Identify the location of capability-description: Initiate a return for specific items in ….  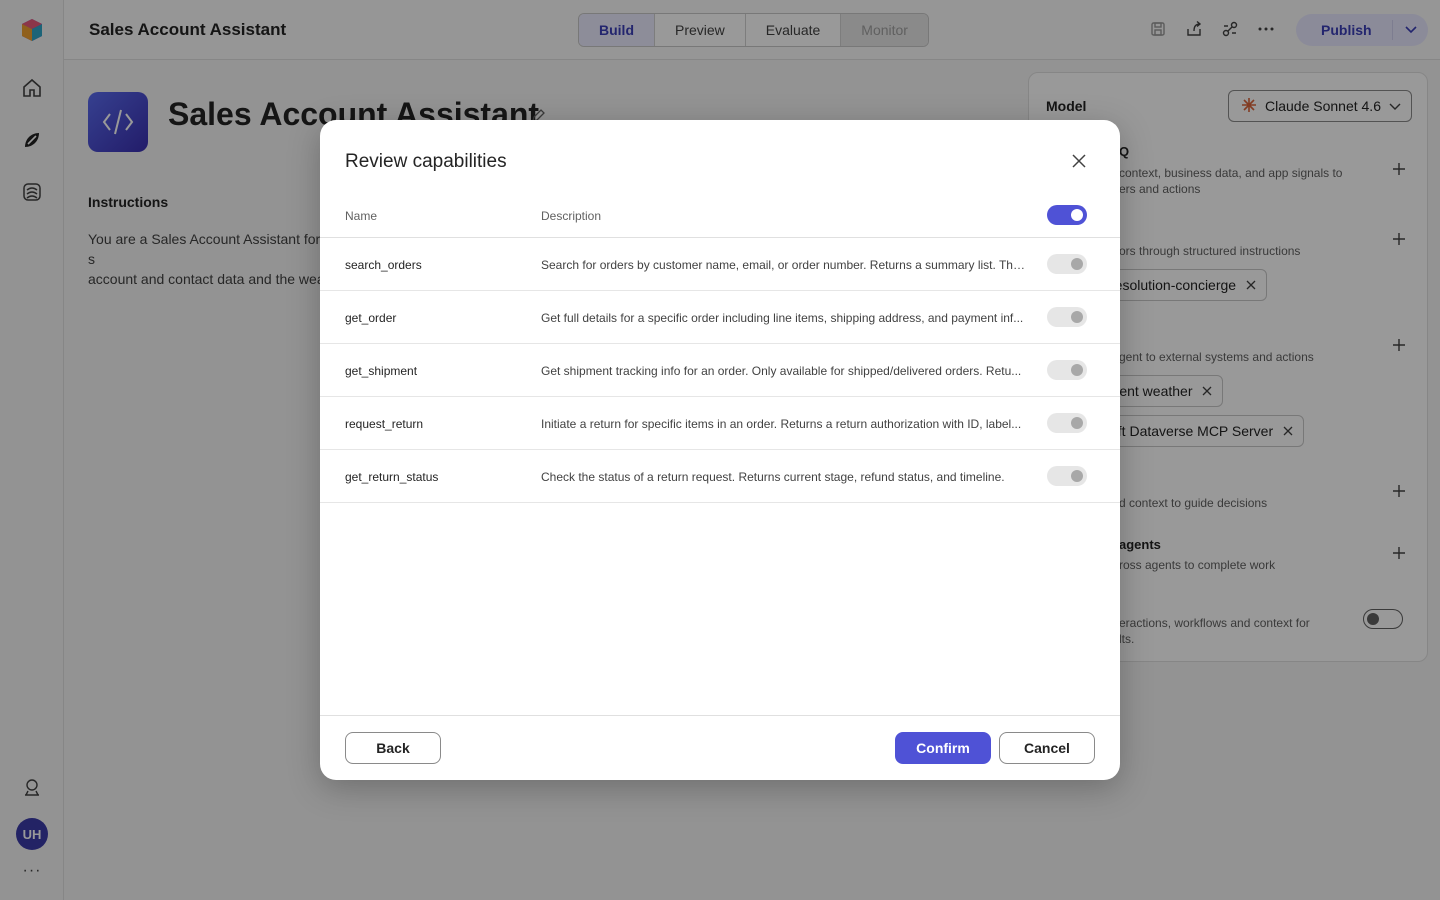
(781, 424).